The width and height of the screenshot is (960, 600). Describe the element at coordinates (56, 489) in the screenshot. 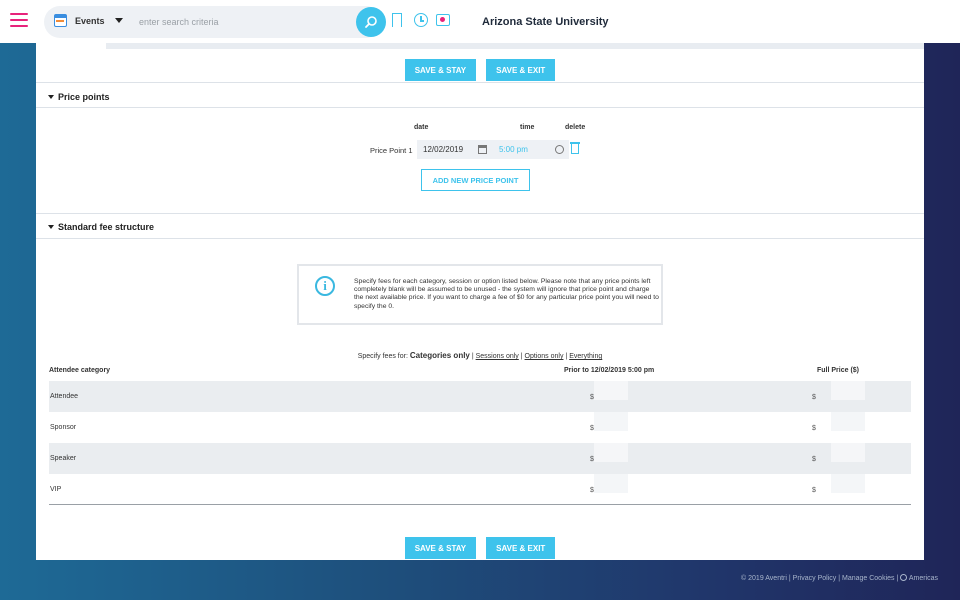

I see `category-label: VIP` at that location.